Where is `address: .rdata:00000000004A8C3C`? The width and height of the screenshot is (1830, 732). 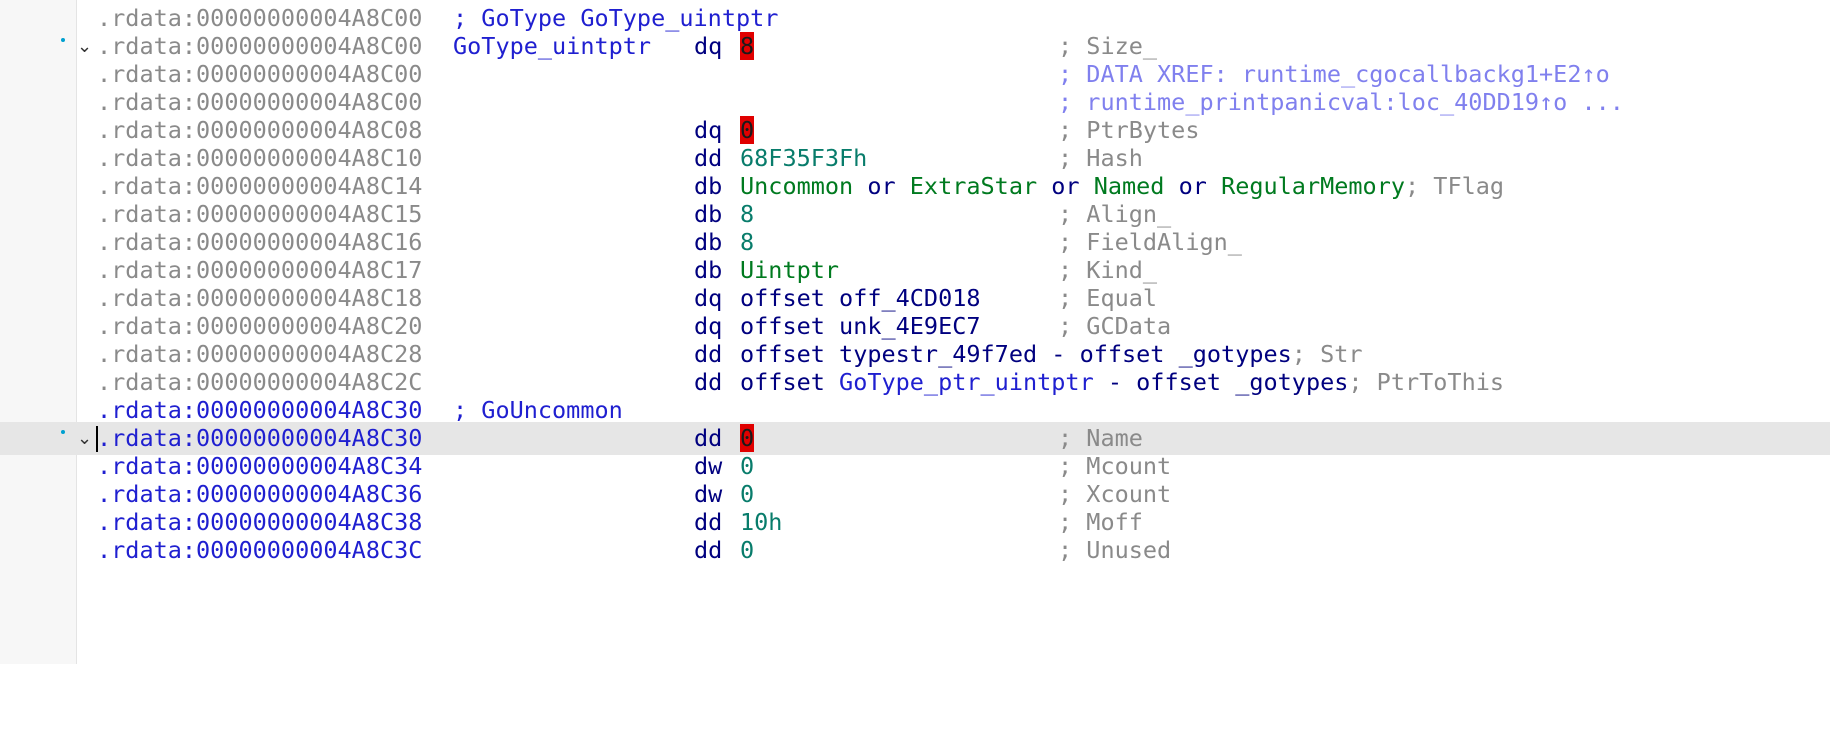 address: .rdata:00000000004A8C3C is located at coordinates (260, 550).